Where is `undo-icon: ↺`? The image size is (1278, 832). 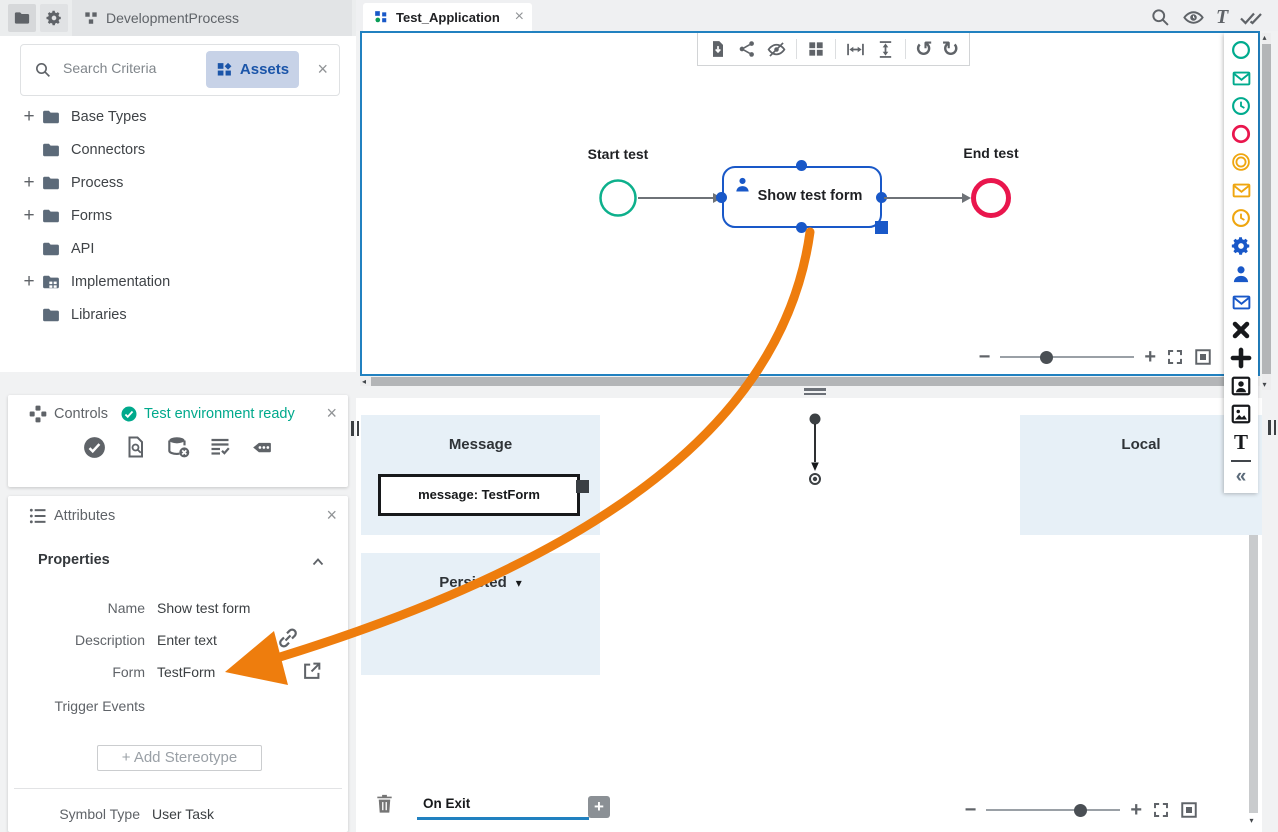 undo-icon: ↺ is located at coordinates (924, 49).